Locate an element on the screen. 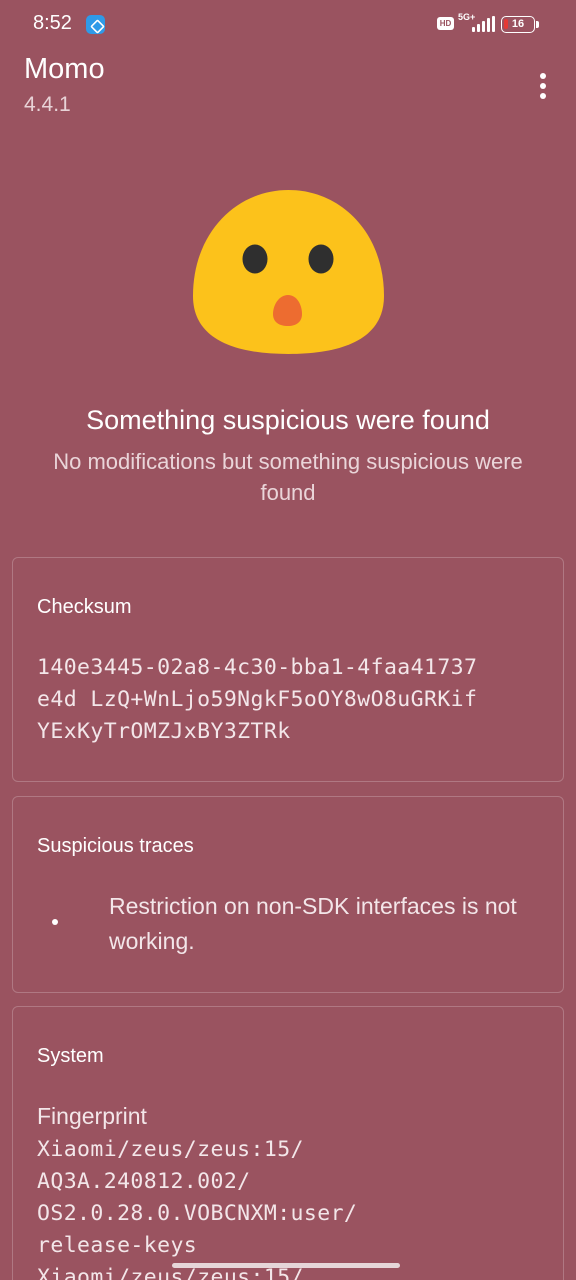 Image resolution: width=576 pixels, height=1280 pixels. status-bar: 8:52 HD 5G+ 16 is located at coordinates (288, 25).